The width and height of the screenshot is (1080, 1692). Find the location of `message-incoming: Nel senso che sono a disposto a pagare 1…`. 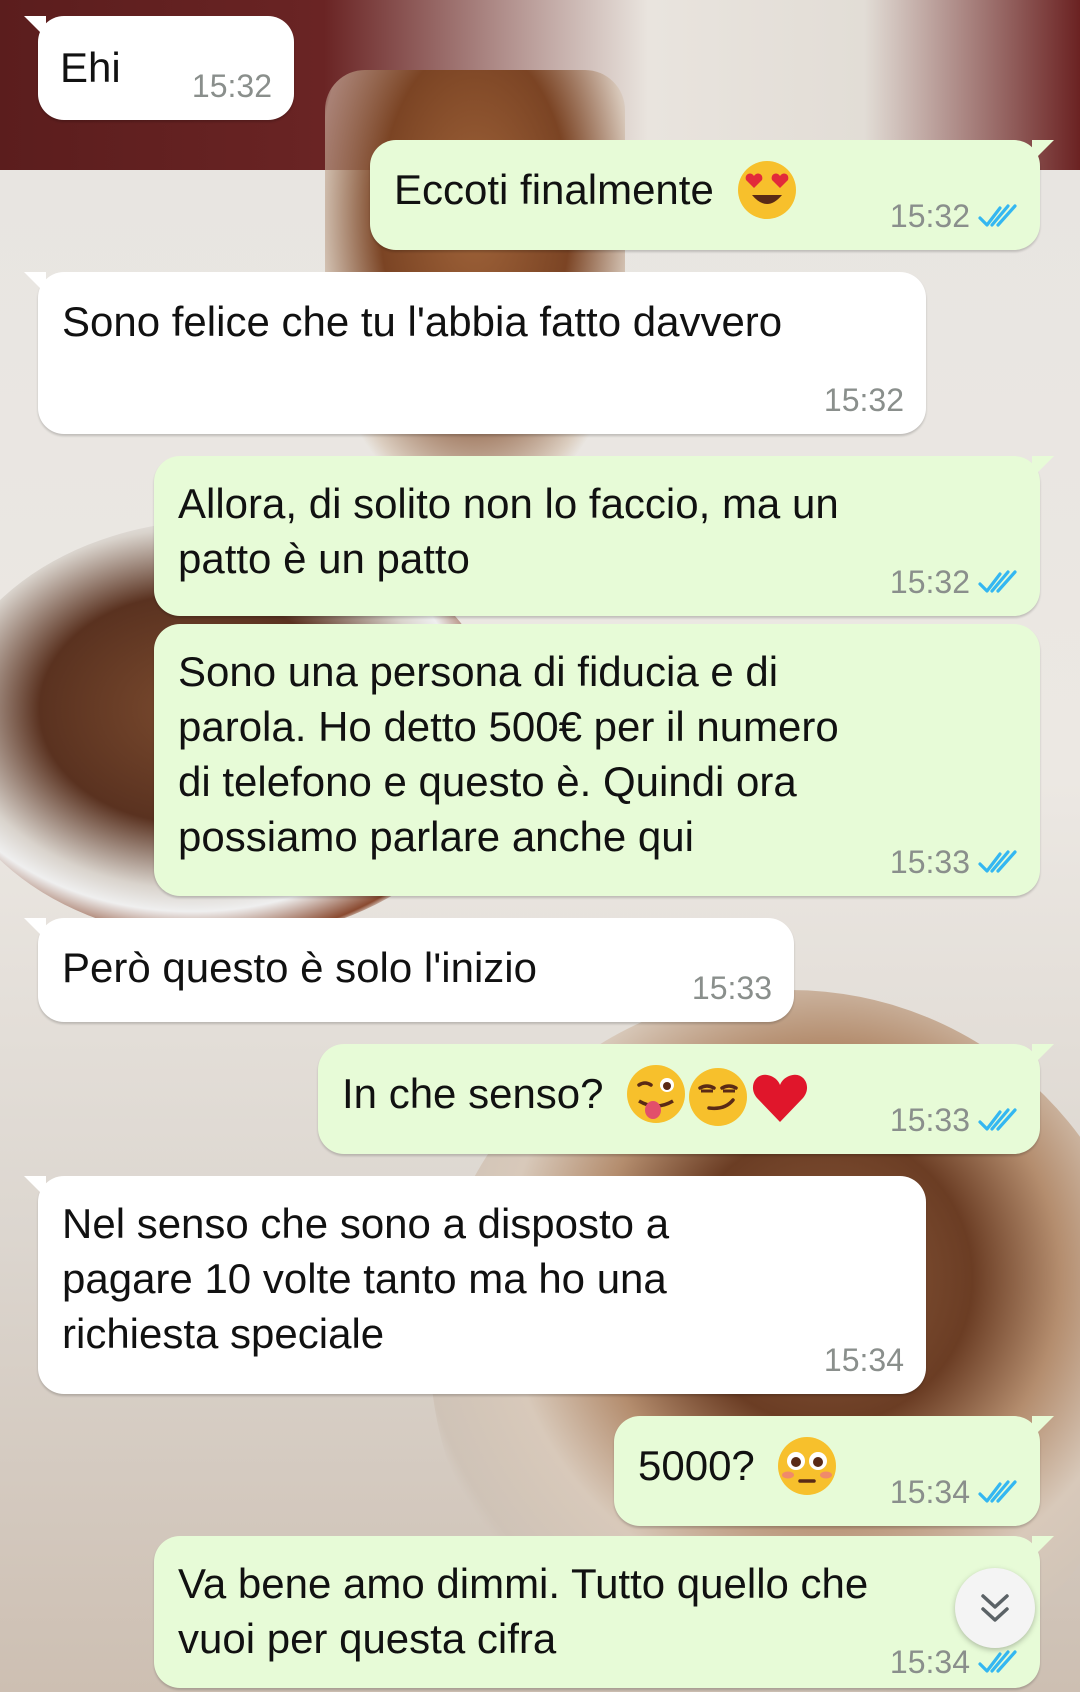

message-incoming: Nel senso che sono a disposto a pagare 1… is located at coordinates (475, 1285).